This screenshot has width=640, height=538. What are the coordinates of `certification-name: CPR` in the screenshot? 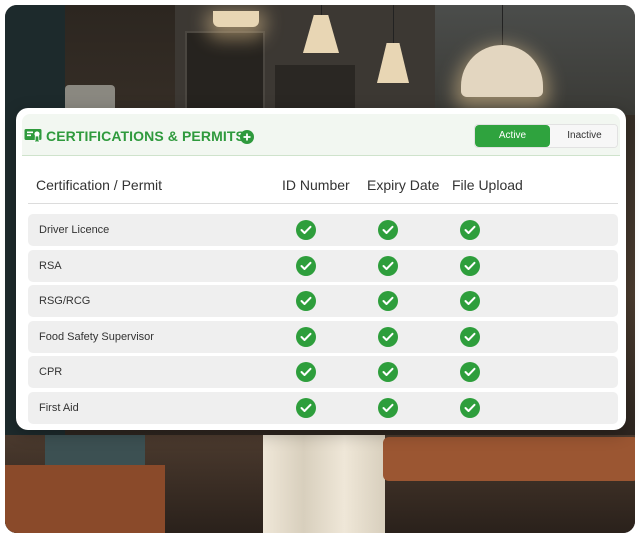 It's located at (51, 372).